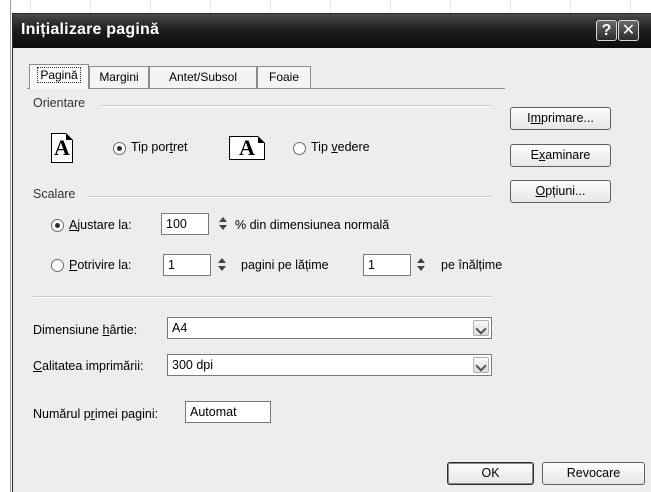  I want to click on print-preview-button: Examinare, so click(560, 155).